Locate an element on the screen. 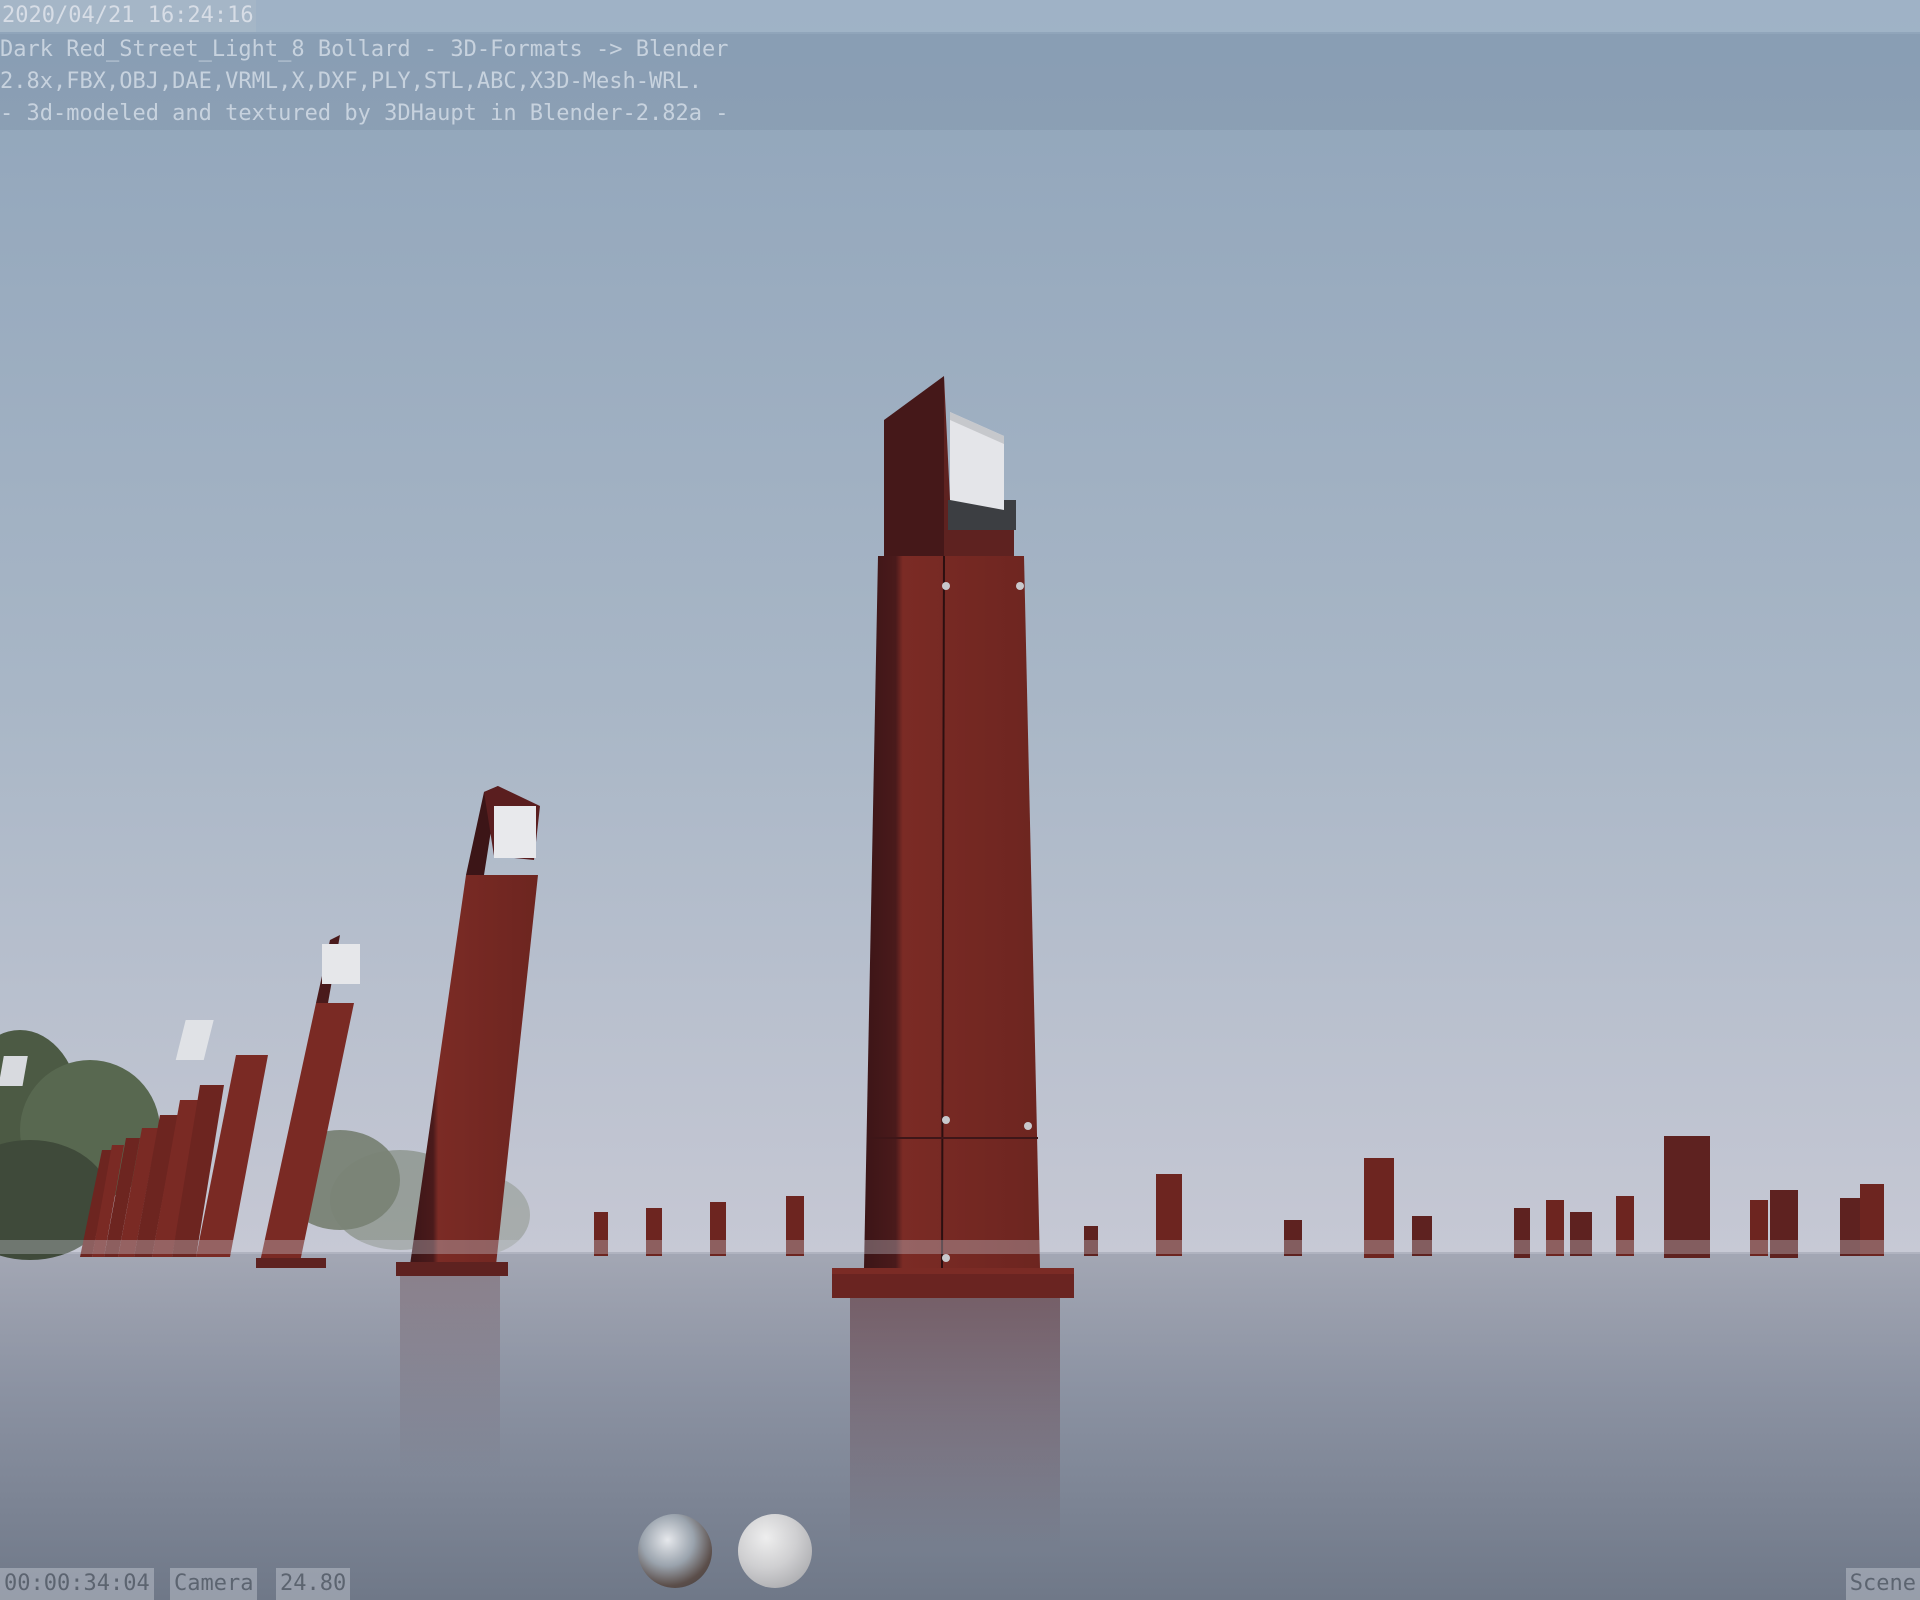  environment-sphere-icon is located at coordinates (675, 1551).